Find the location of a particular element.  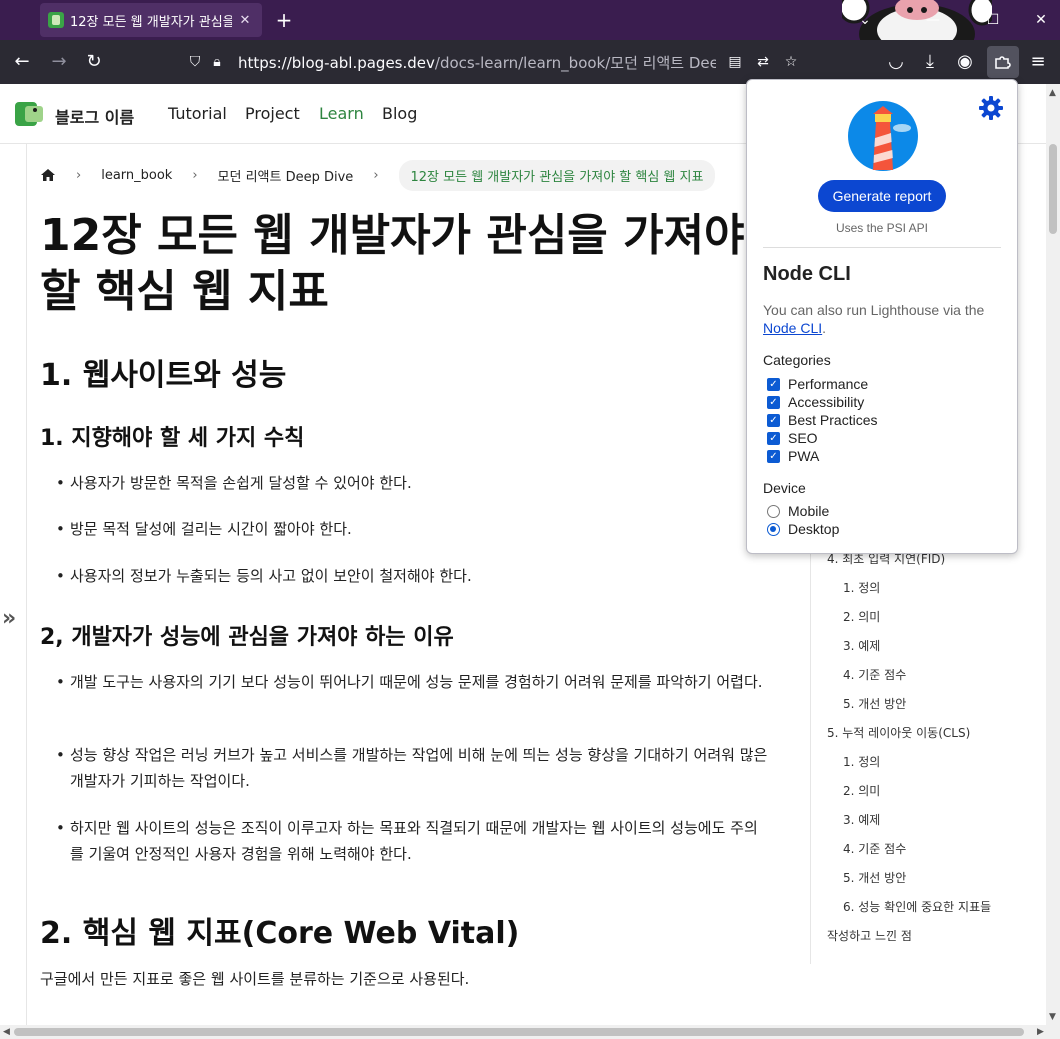

toc-item: 6. 성능 확인에 중요한 지표들 is located at coordinates (917, 906).